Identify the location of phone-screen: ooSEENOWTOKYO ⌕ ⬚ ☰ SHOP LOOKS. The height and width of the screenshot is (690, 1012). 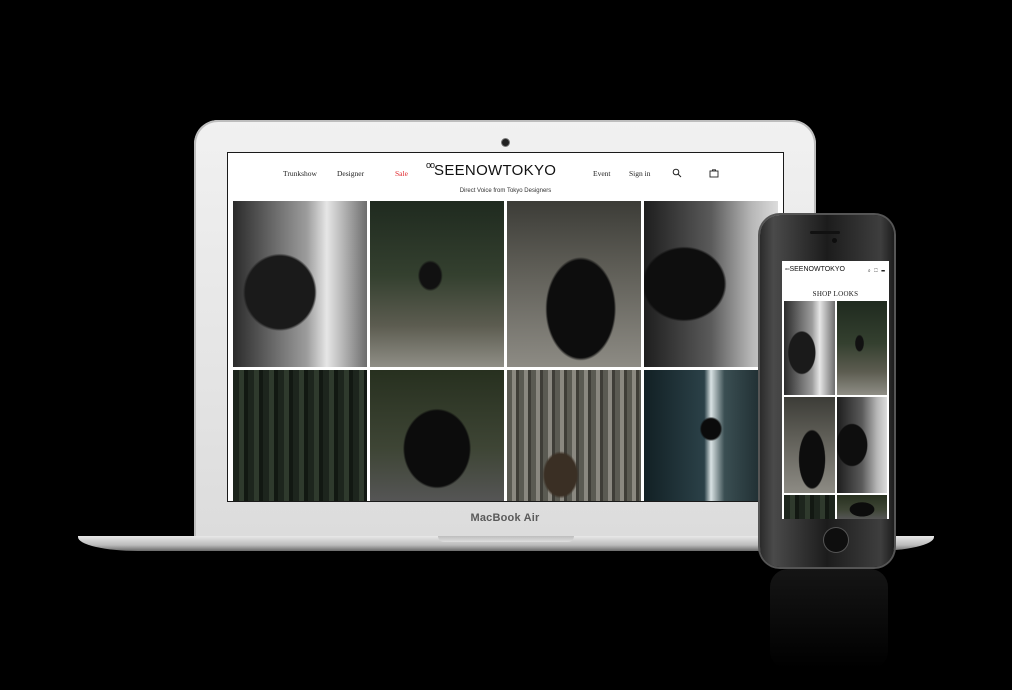
(835, 390).